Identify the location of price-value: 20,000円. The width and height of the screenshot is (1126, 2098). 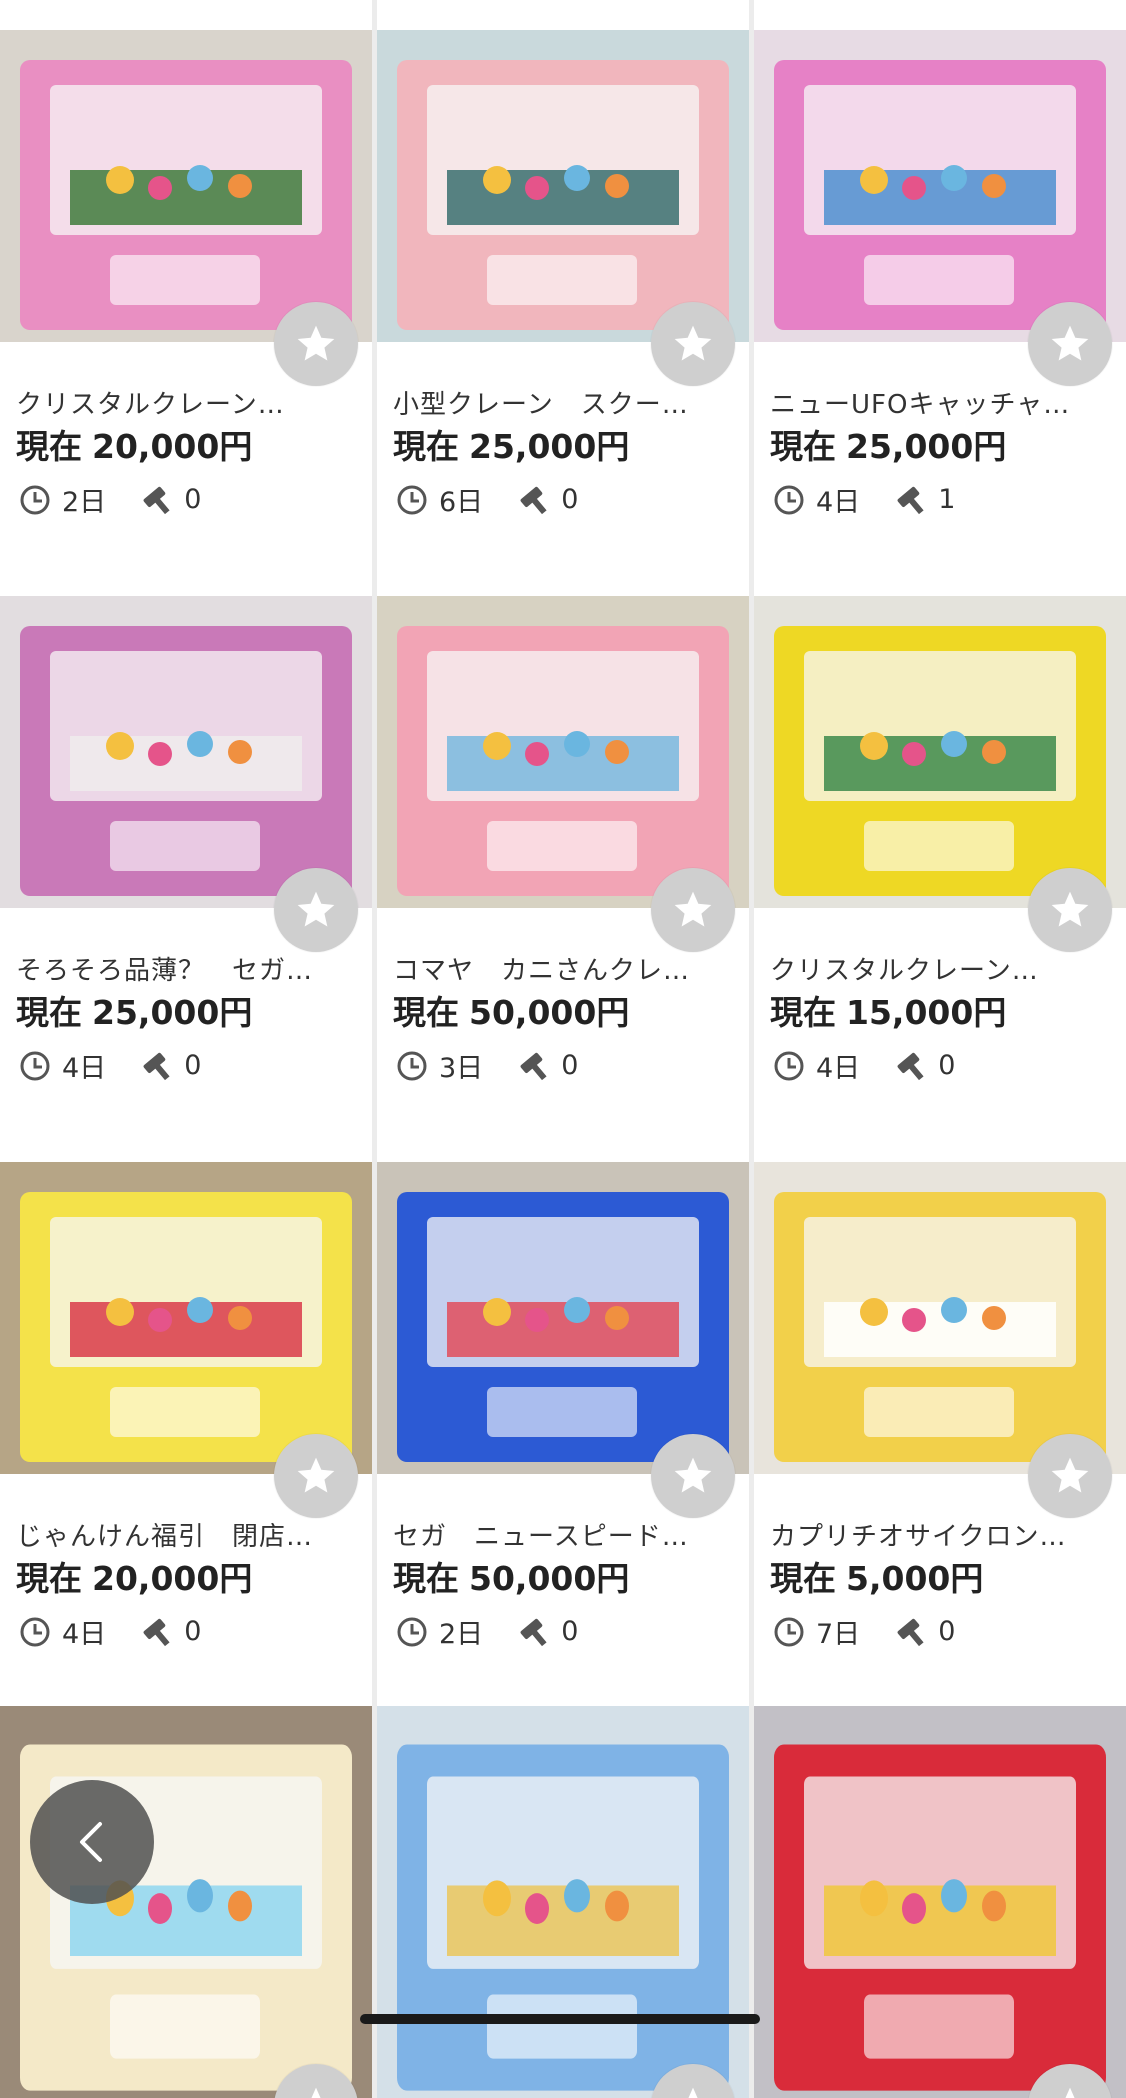
(172, 1578).